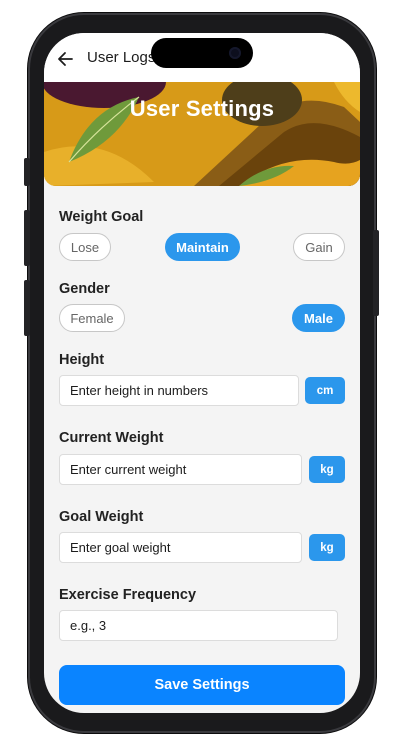  Describe the element at coordinates (202, 134) in the screenshot. I see `header-banner: User Settings` at that location.